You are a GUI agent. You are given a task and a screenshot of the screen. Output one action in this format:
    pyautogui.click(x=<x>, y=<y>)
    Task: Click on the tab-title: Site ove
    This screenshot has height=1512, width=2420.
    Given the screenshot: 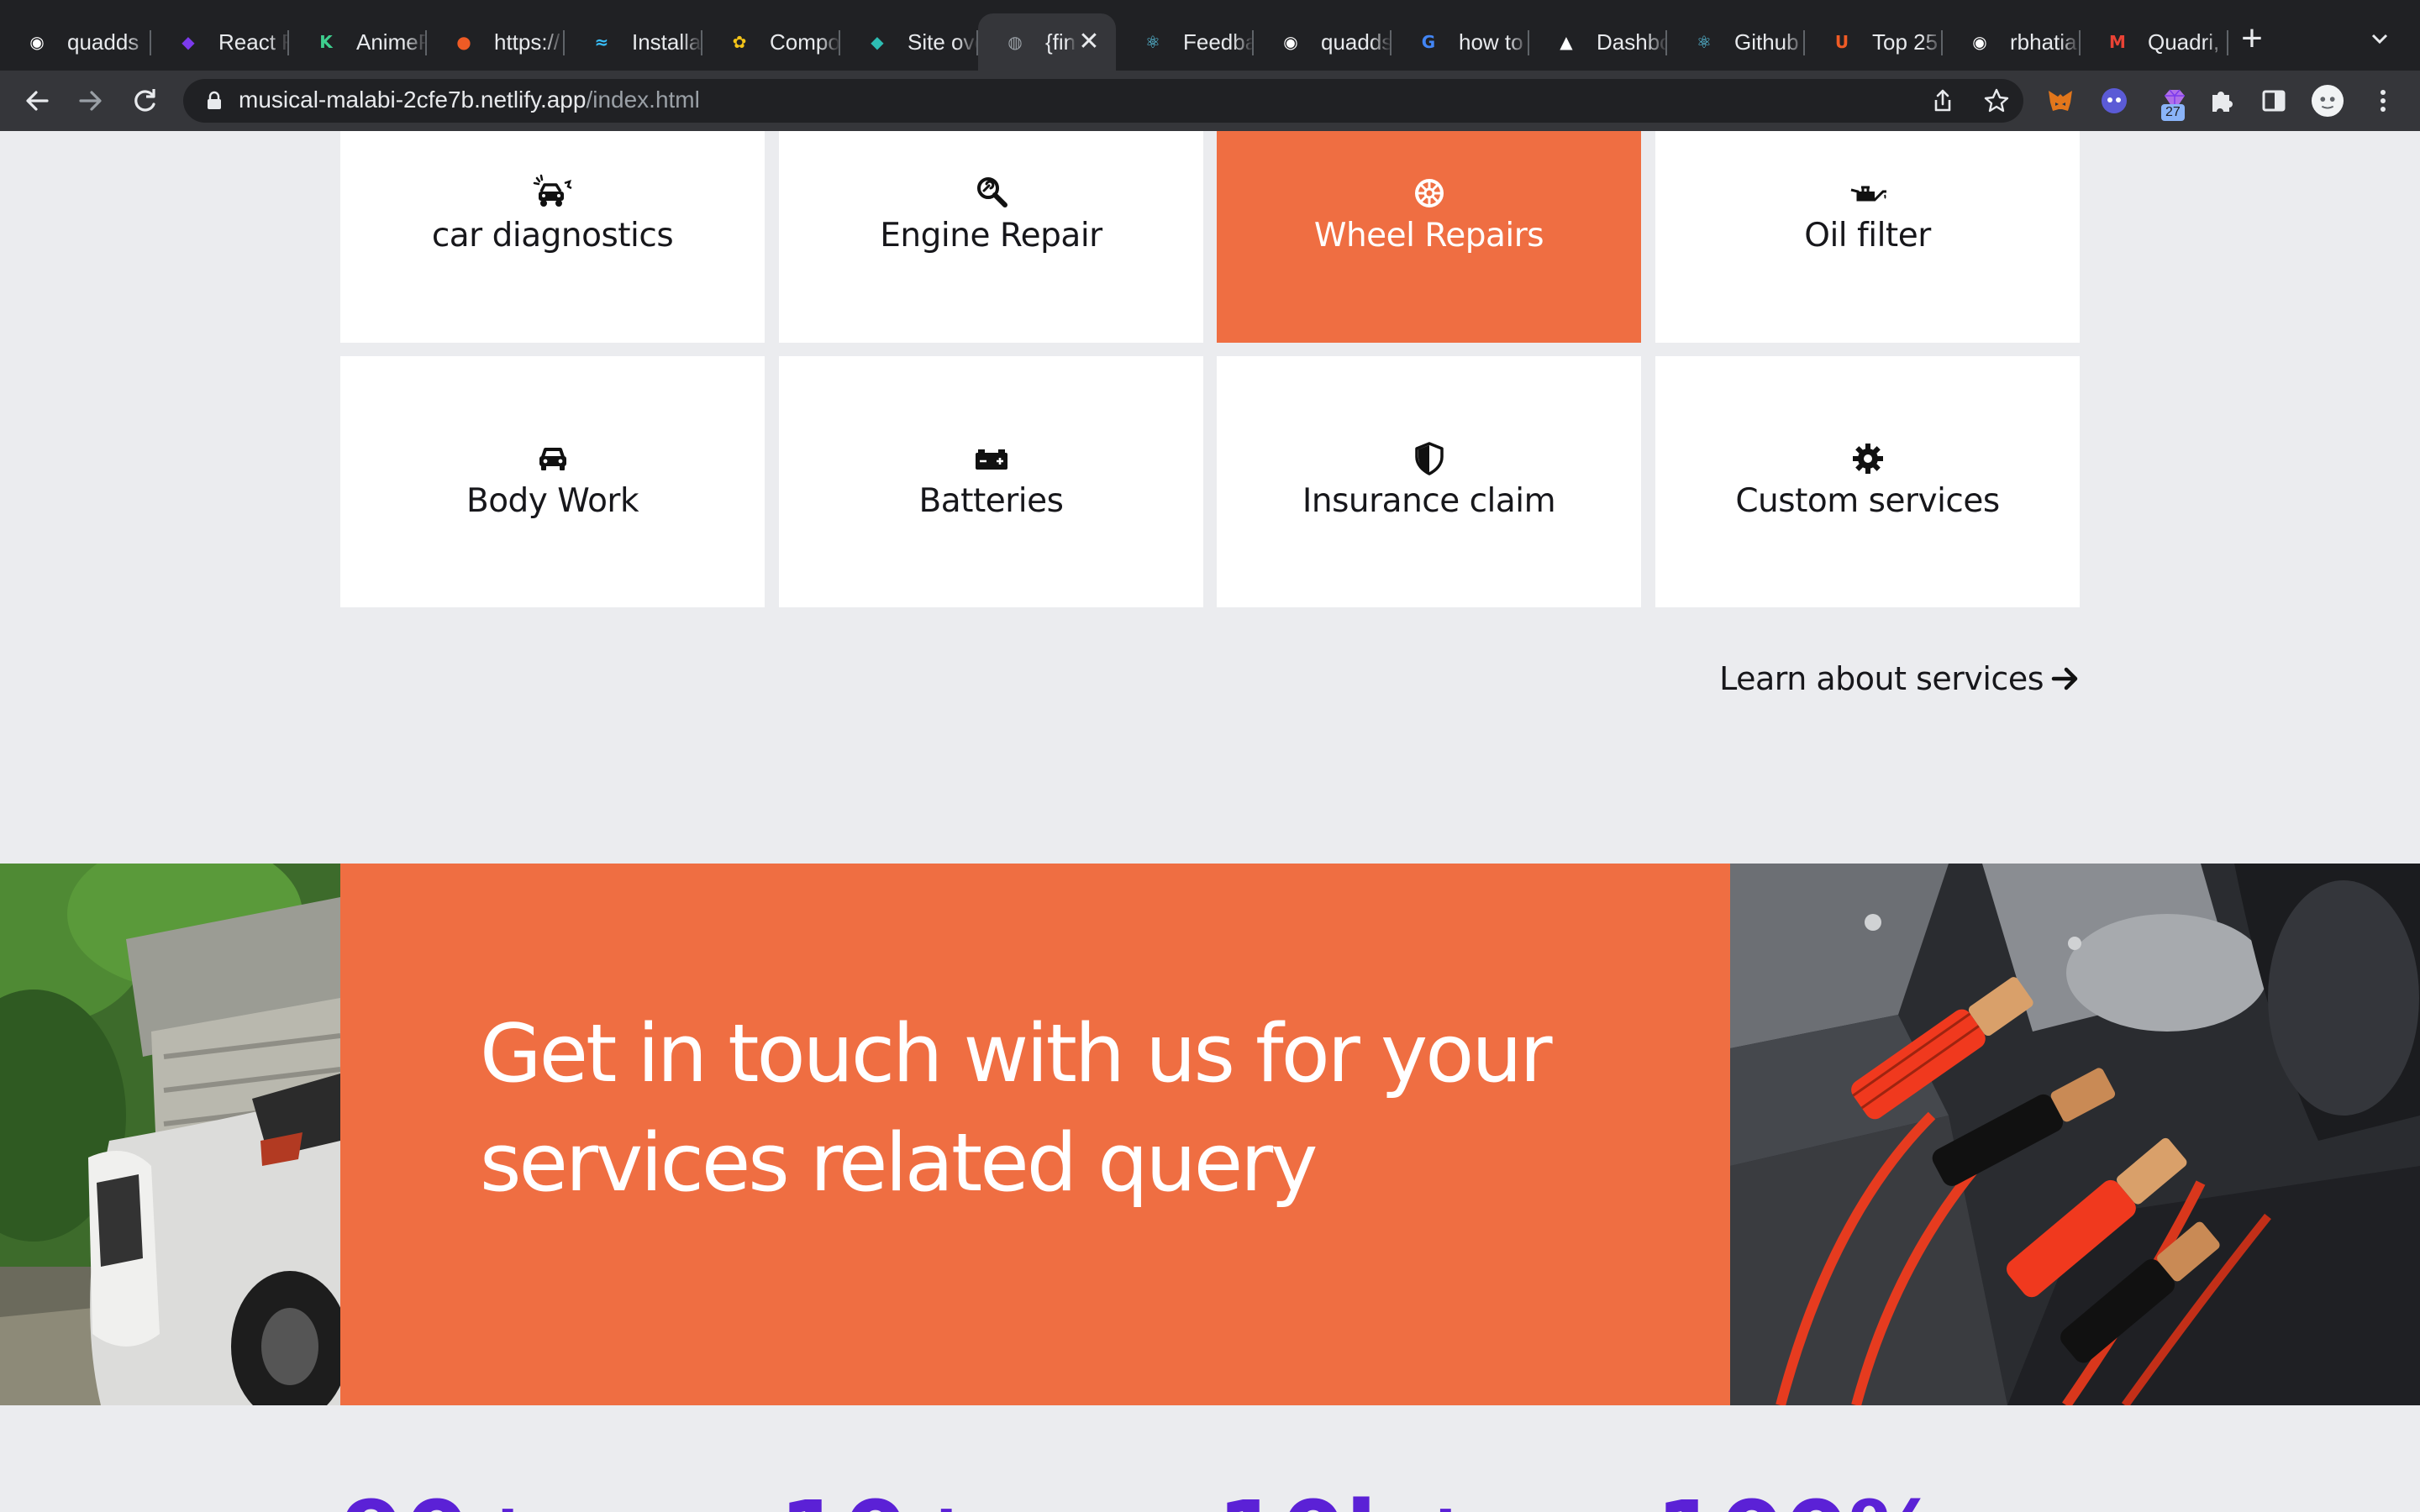 What is the action you would take?
    pyautogui.click(x=943, y=42)
    